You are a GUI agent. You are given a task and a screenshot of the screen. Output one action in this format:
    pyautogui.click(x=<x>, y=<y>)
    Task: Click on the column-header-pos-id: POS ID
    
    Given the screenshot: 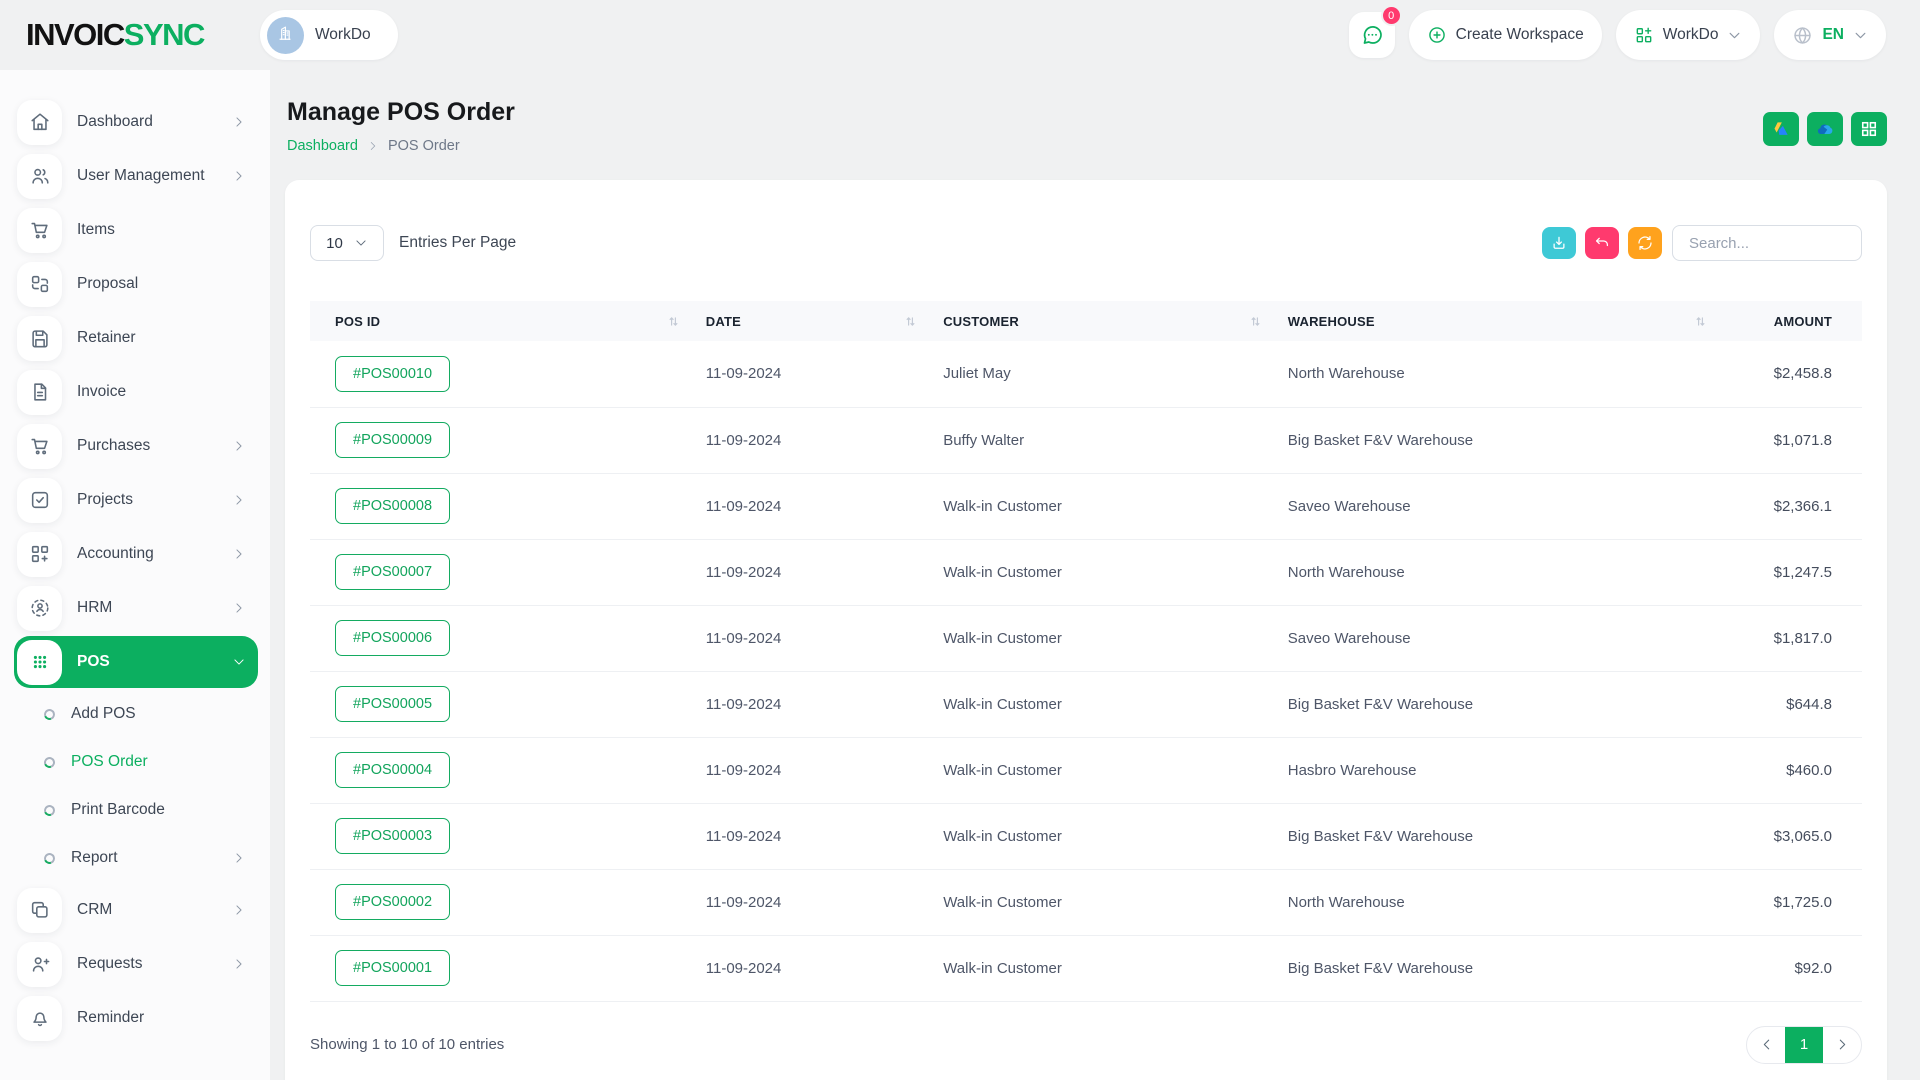 What is the action you would take?
    pyautogui.click(x=508, y=321)
    